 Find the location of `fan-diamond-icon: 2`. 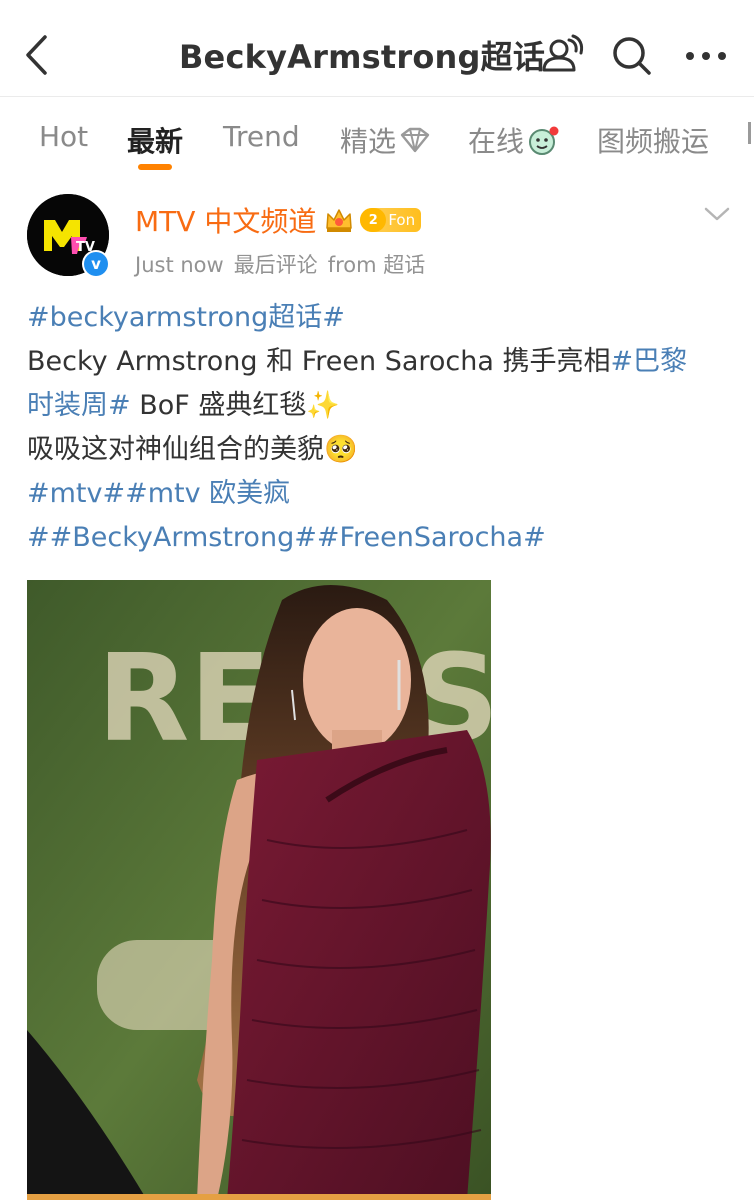

fan-diamond-icon: 2 is located at coordinates (373, 220).